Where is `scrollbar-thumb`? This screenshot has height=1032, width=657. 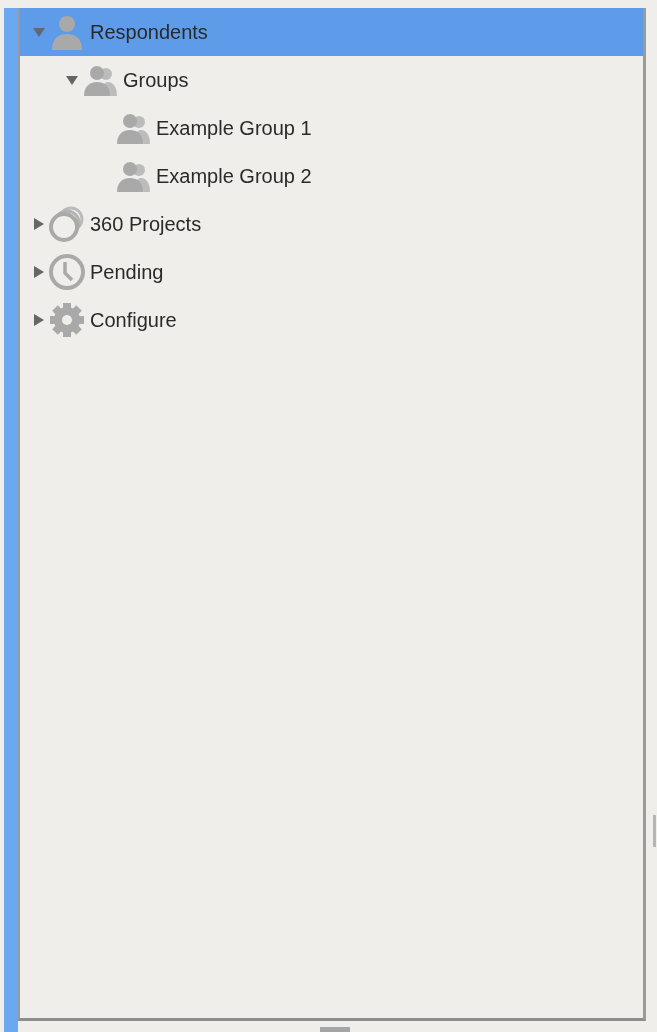
scrollbar-thumb is located at coordinates (654, 831).